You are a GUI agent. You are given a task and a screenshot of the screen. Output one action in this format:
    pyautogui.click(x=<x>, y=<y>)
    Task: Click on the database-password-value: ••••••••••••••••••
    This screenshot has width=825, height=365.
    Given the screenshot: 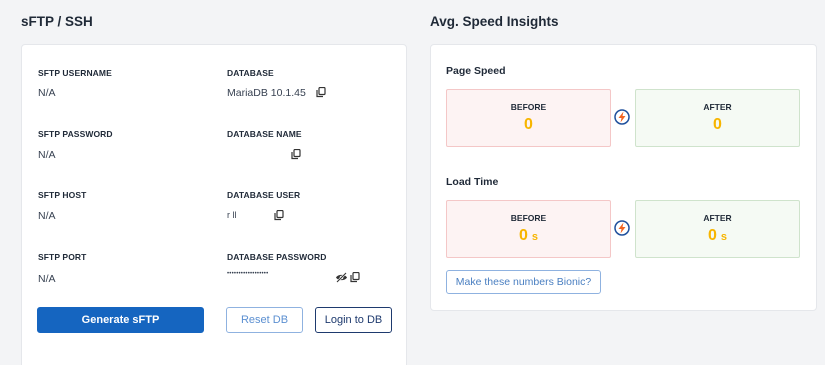 What is the action you would take?
    pyautogui.click(x=248, y=274)
    